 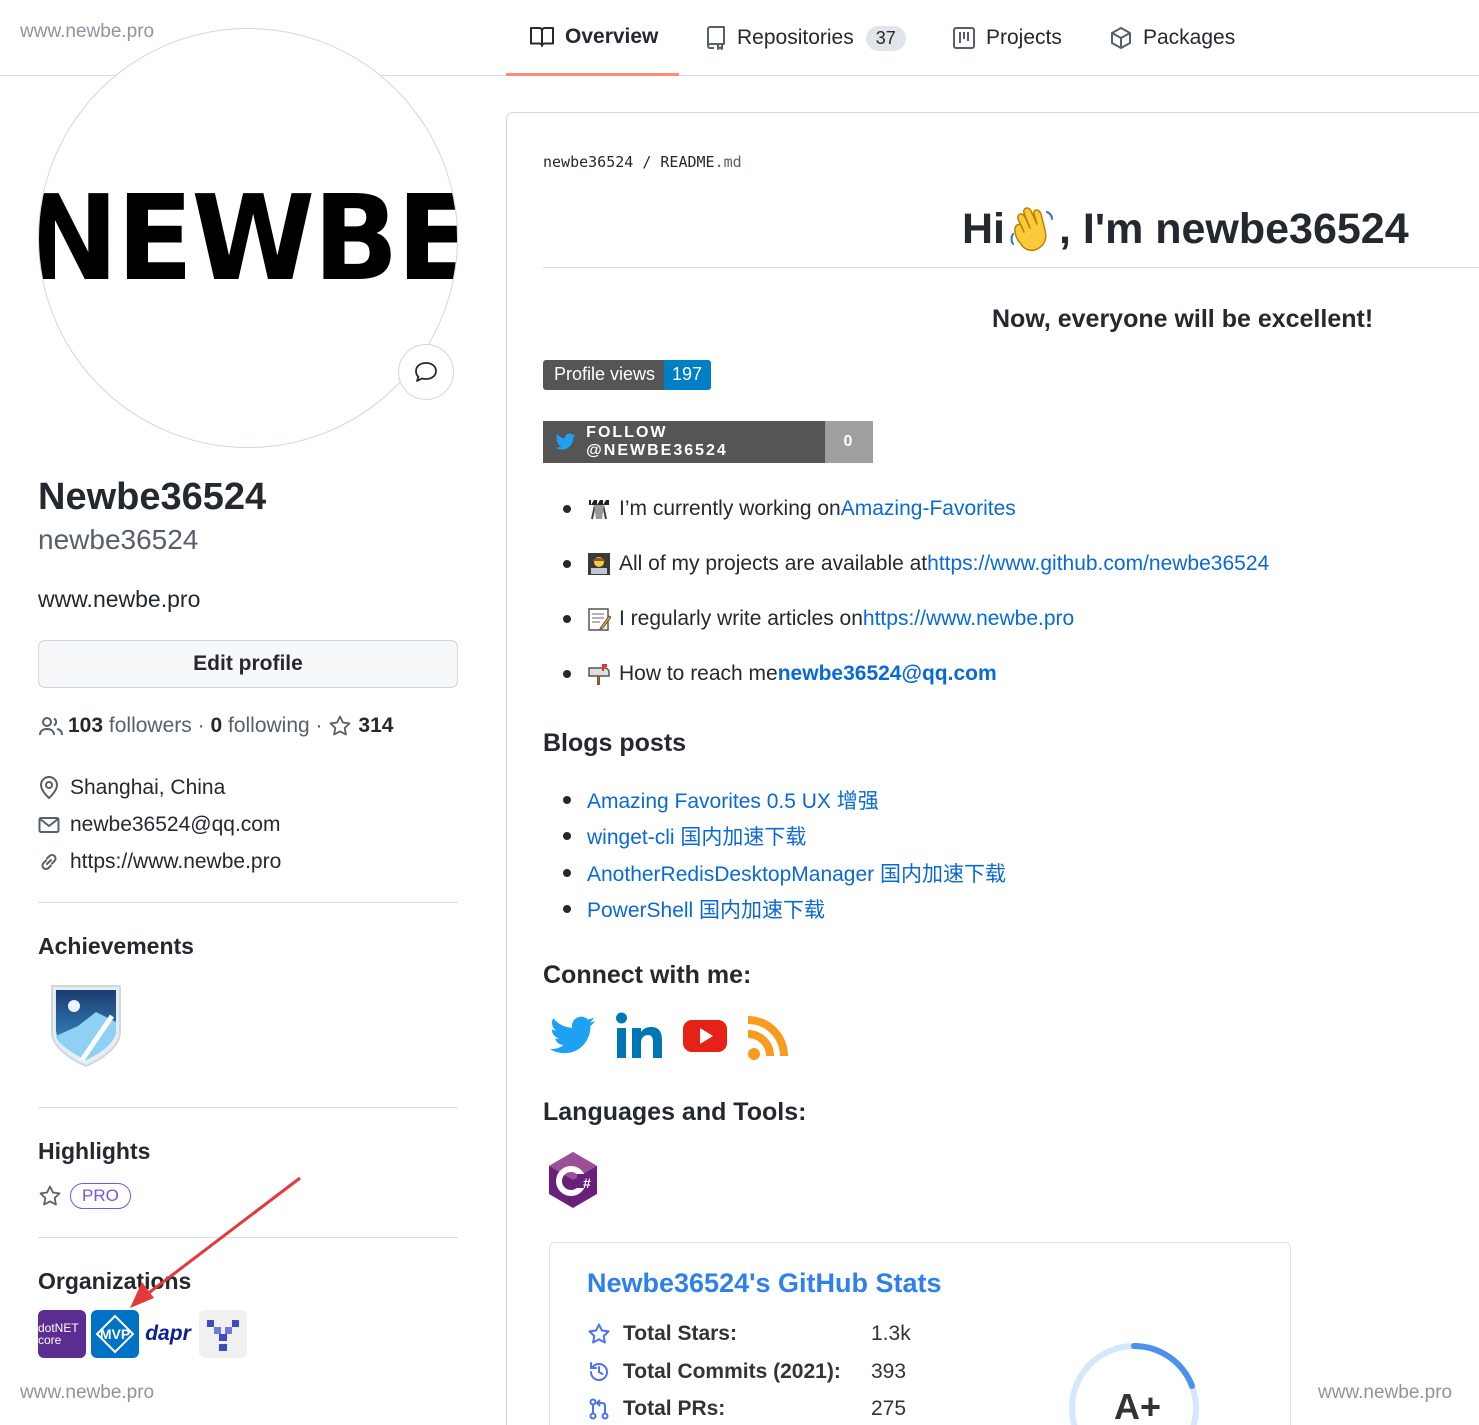 I want to click on bullet-text: All of my projects are available at, so click(x=773, y=563).